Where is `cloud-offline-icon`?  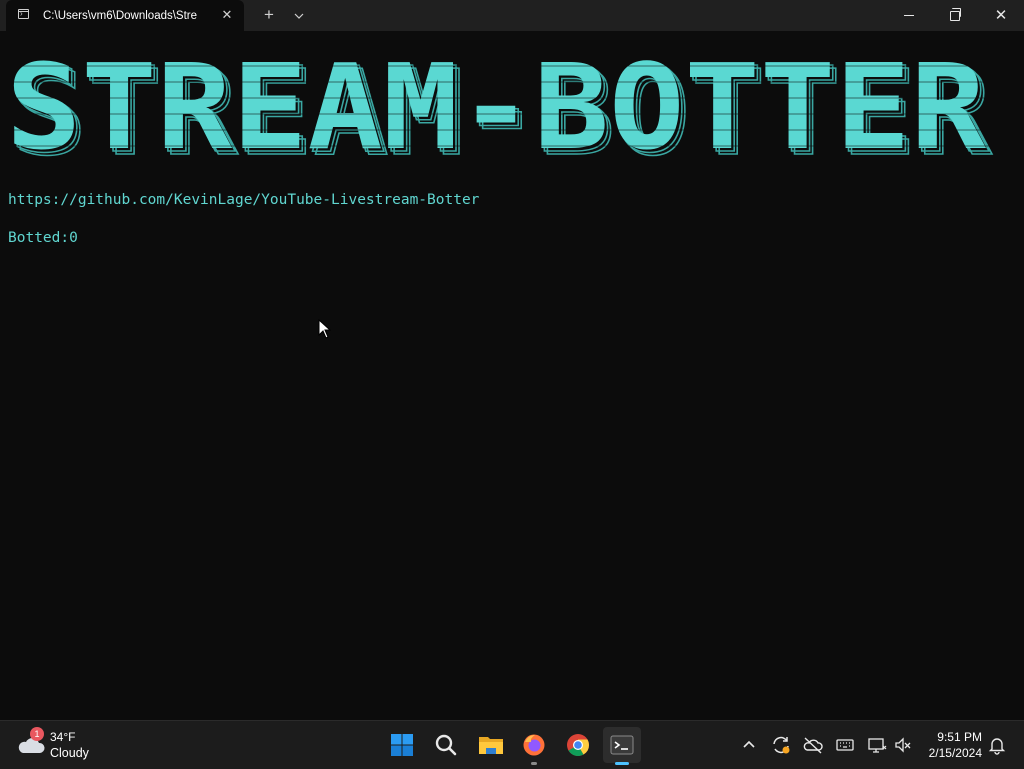
cloud-offline-icon is located at coordinates (813, 745).